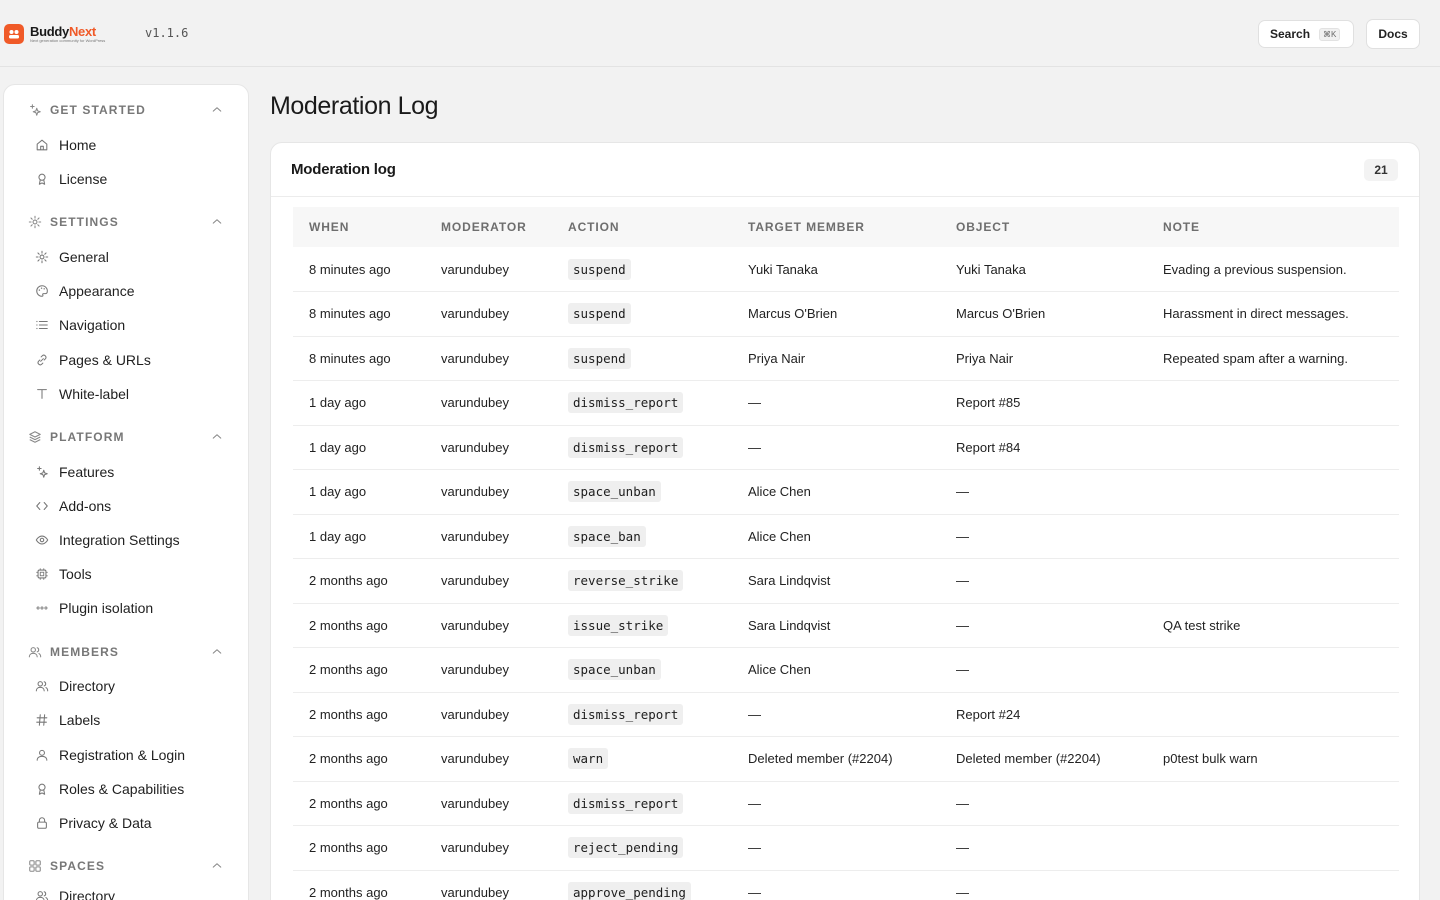 This screenshot has width=1440, height=900. Describe the element at coordinates (1202, 625) in the screenshot. I see `cell-note: QA test strike` at that location.